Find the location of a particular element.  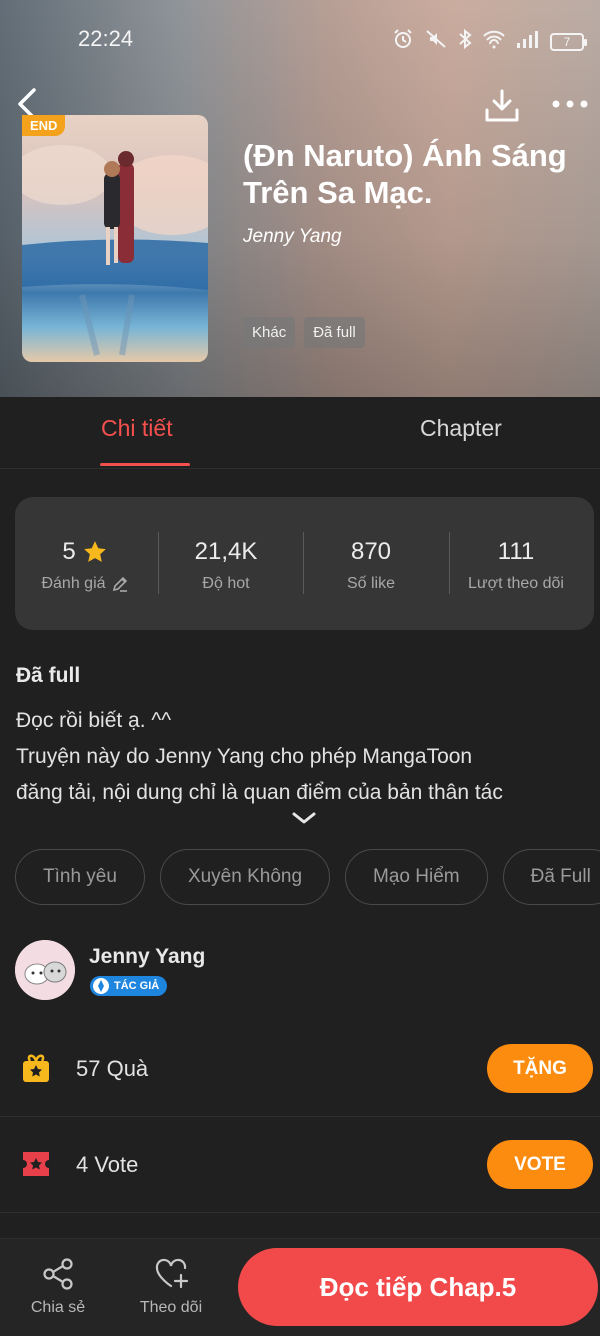

likes-value: 870 is located at coordinates (371, 551).